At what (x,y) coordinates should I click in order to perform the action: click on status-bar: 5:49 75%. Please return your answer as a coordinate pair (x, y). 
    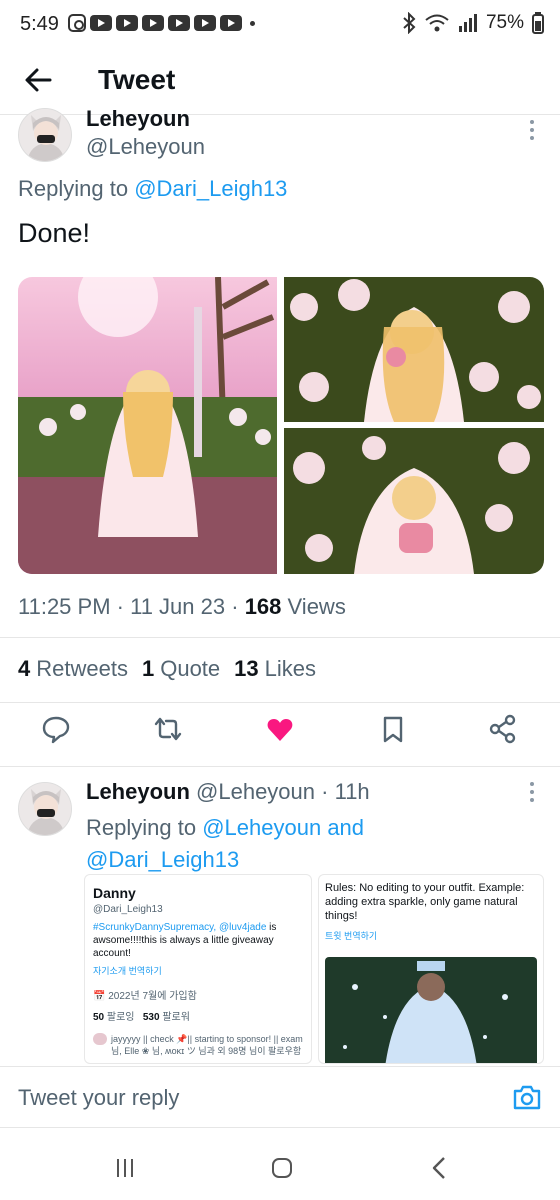
    Looking at the image, I should click on (280, 25).